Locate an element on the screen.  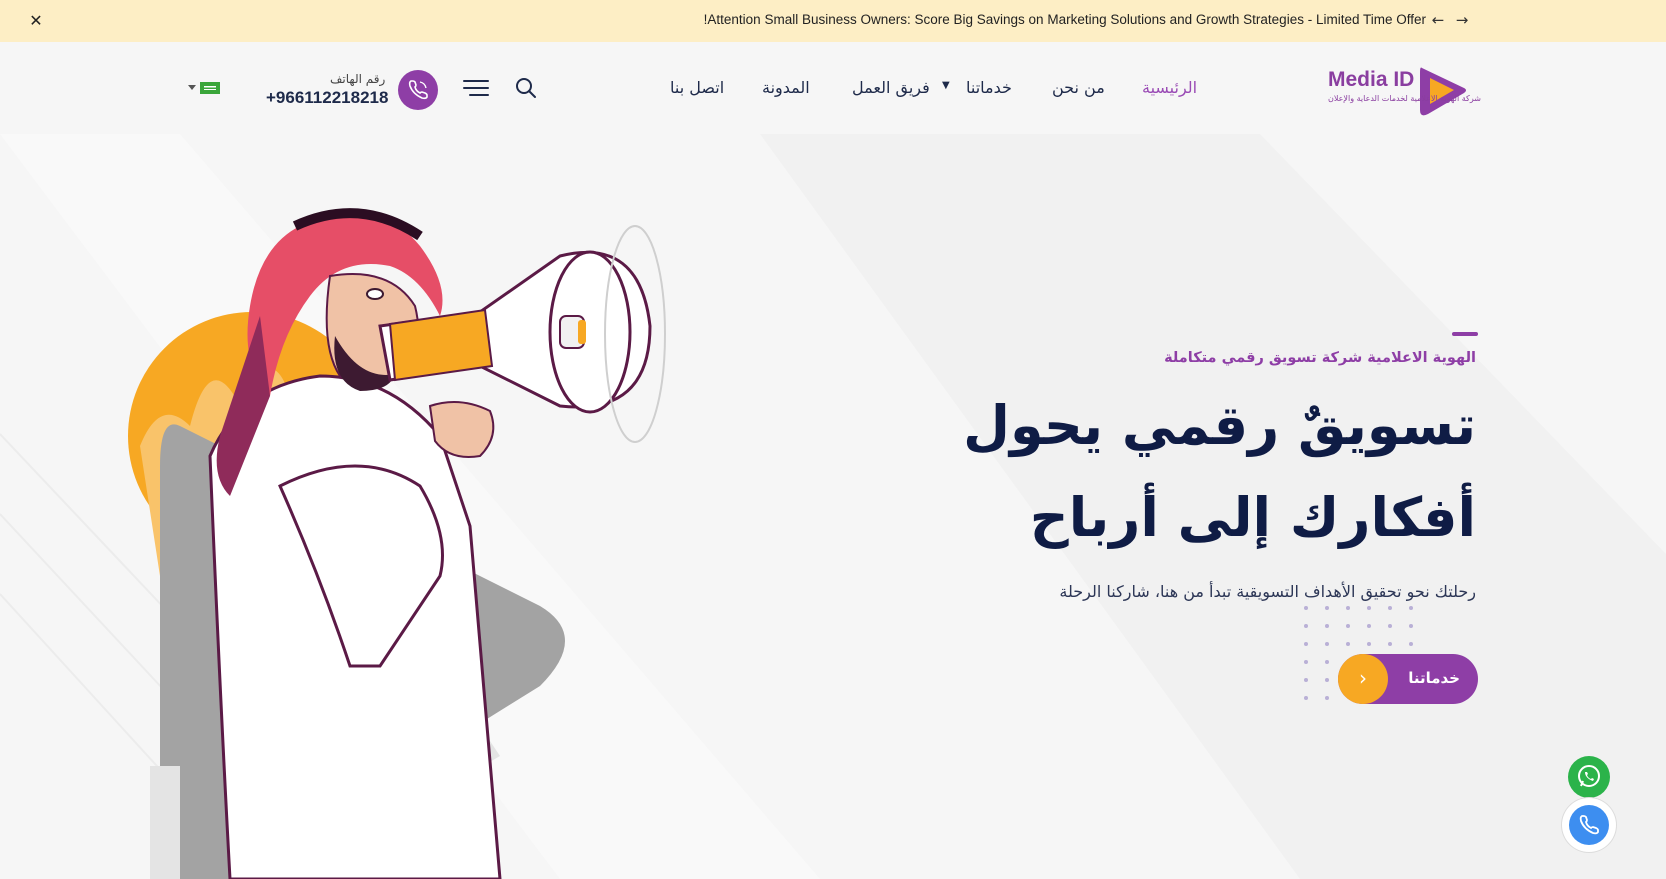
hero-kicker: الهوية الاعلامية شركة تسويق رقمي متكاملة is located at coordinates (1320, 358).